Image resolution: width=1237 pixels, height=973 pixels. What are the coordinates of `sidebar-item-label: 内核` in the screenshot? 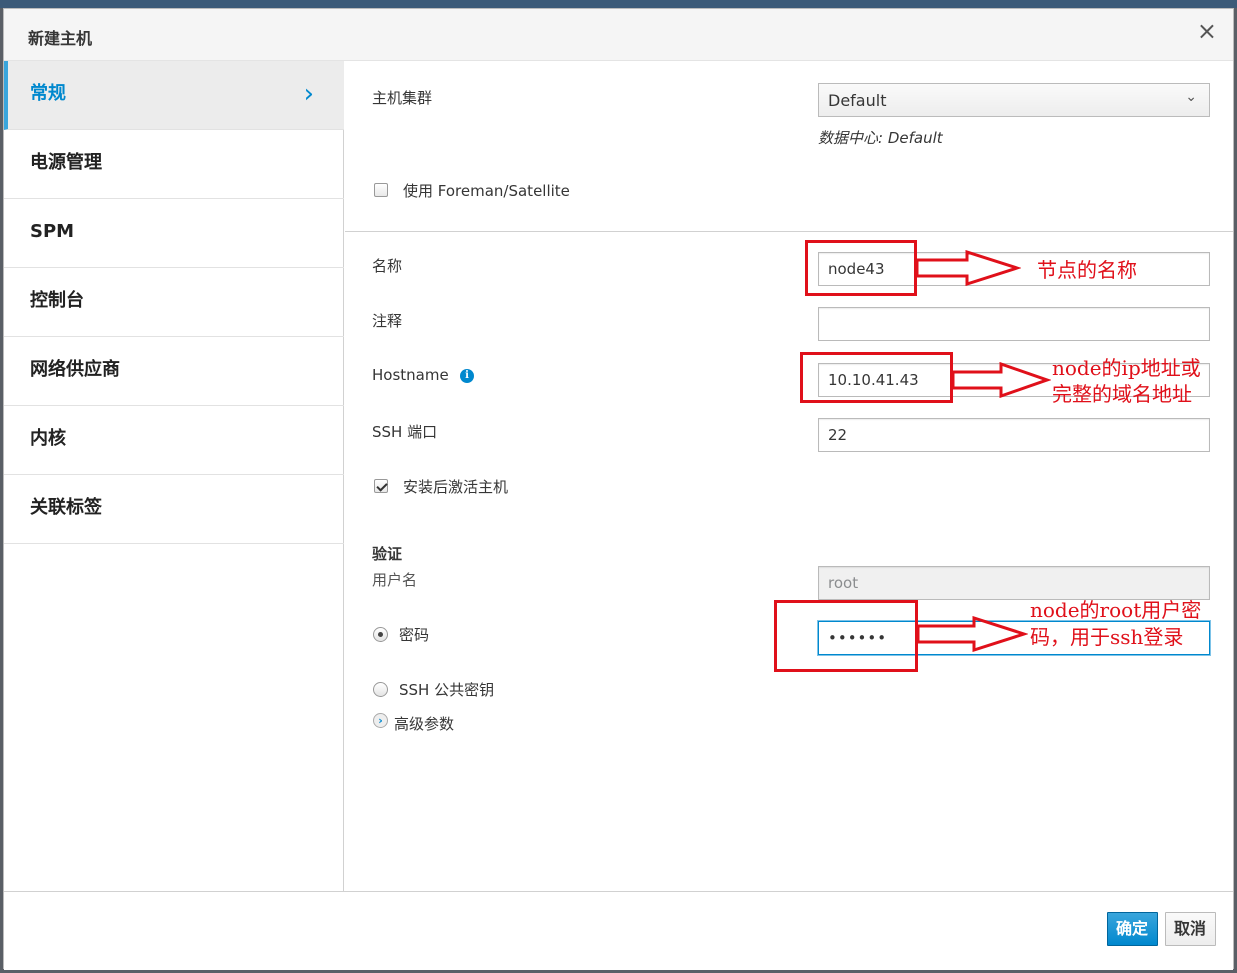 It's located at (48, 438).